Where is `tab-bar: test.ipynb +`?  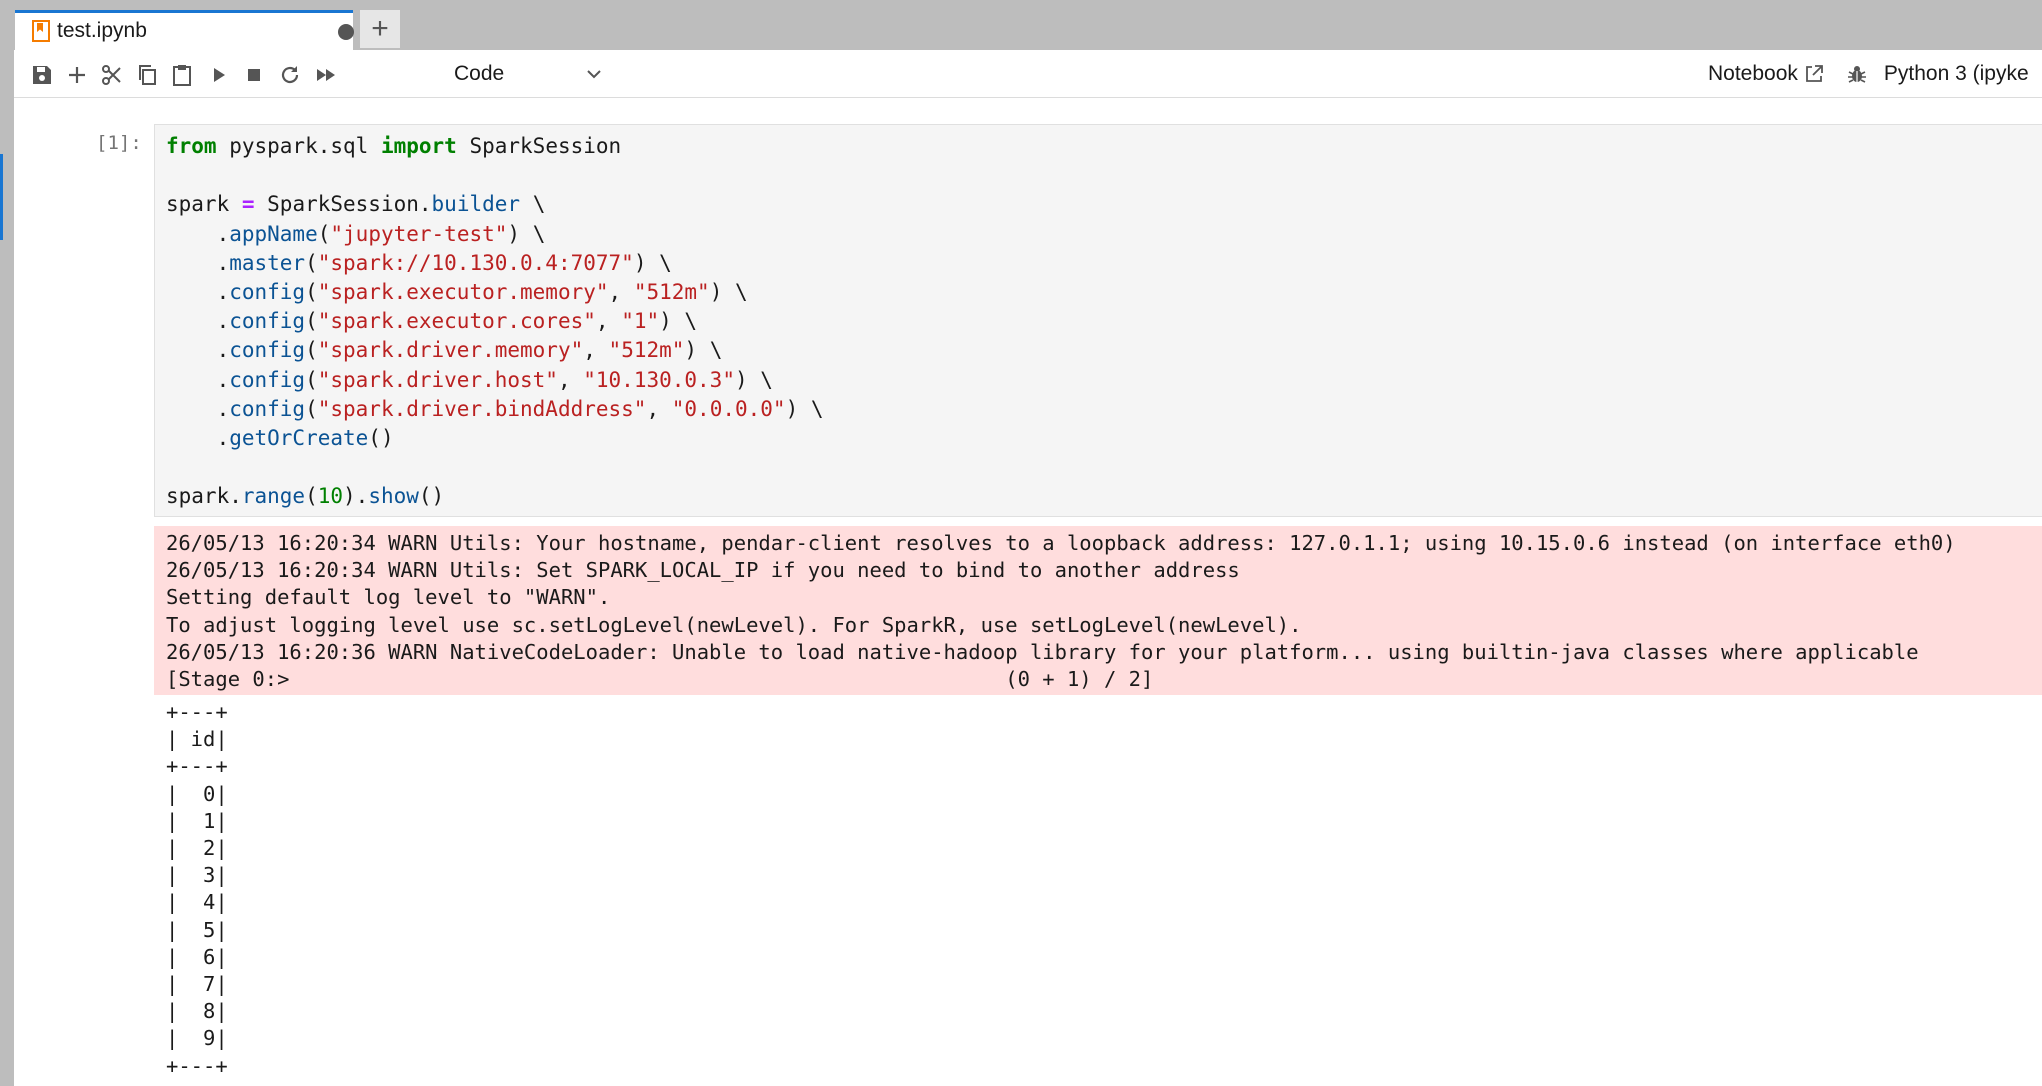
tab-bar: test.ipynb + is located at coordinates (1021, 25).